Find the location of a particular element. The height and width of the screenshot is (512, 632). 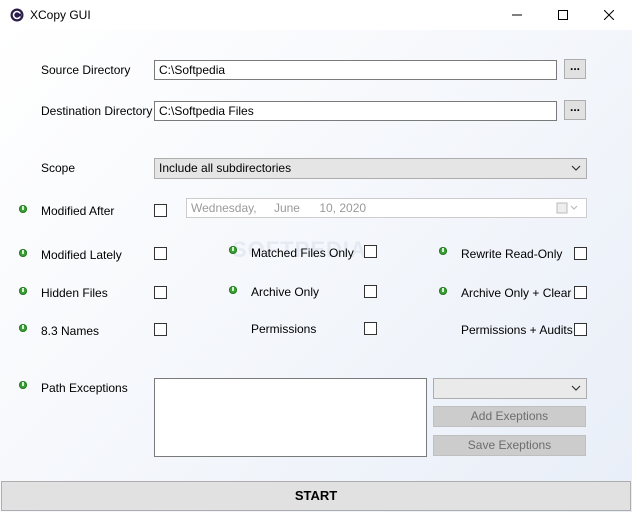

maximize-button is located at coordinates (563, 15).